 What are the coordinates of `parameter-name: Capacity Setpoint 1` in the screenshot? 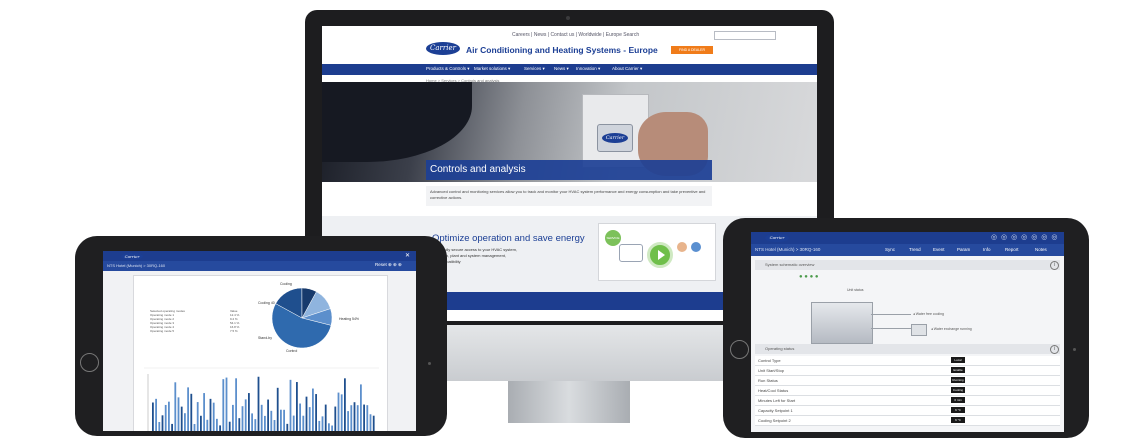 It's located at (775, 410).